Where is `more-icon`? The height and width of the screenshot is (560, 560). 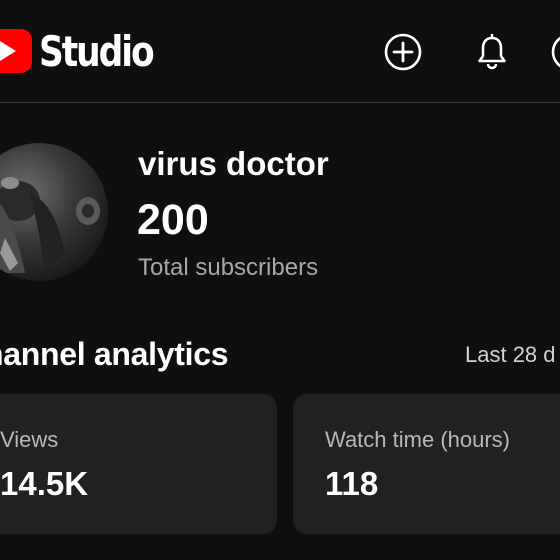
more-icon is located at coordinates (555, 52).